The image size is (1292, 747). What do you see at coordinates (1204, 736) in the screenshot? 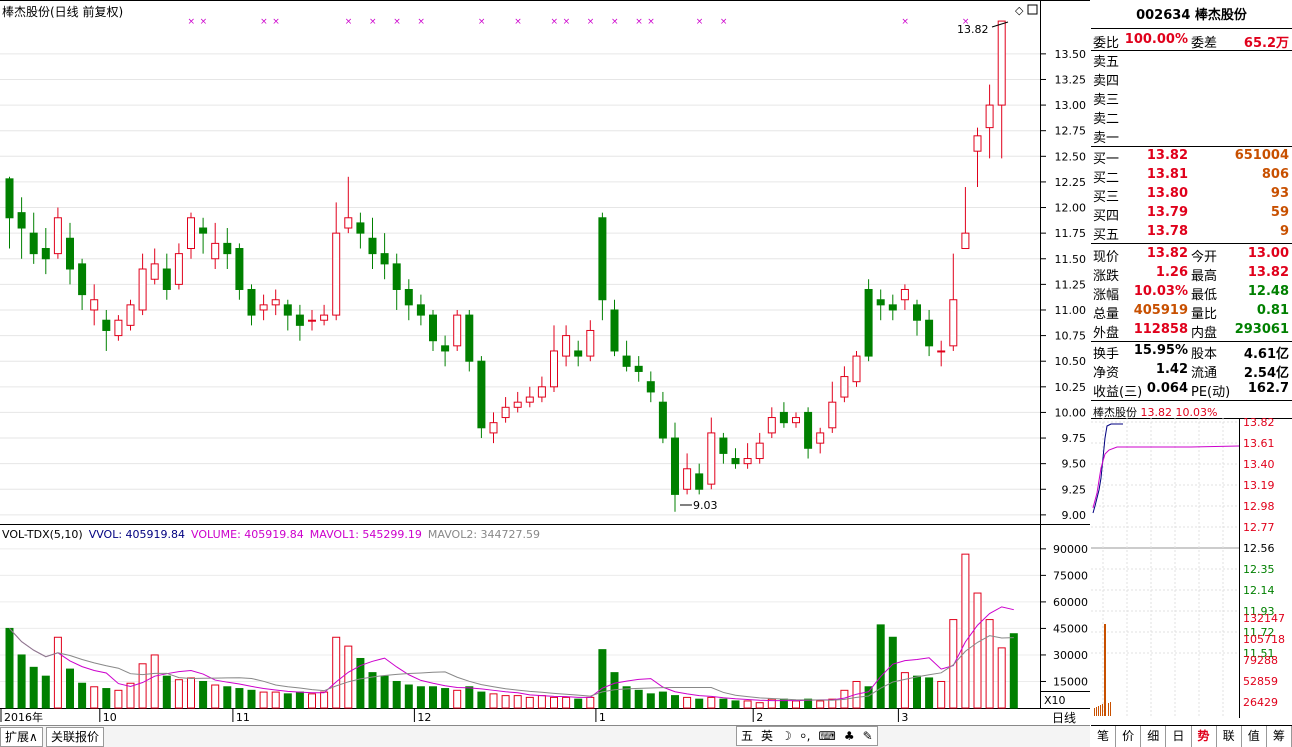
I see `tab-4: 势` at bounding box center [1204, 736].